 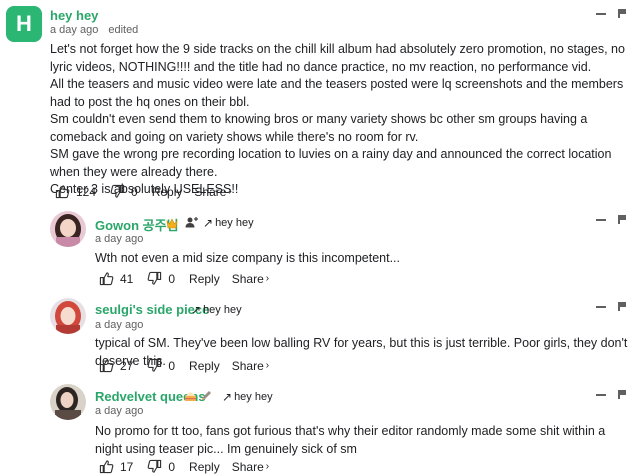 I want to click on like-button: 27, so click(x=123, y=365).